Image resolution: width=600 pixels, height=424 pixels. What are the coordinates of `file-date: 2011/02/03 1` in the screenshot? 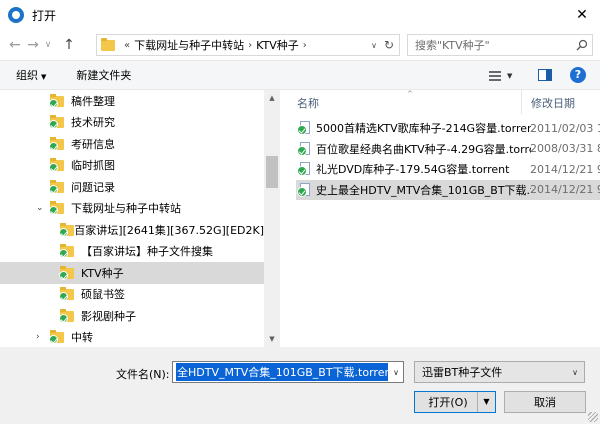 It's located at (565, 128).